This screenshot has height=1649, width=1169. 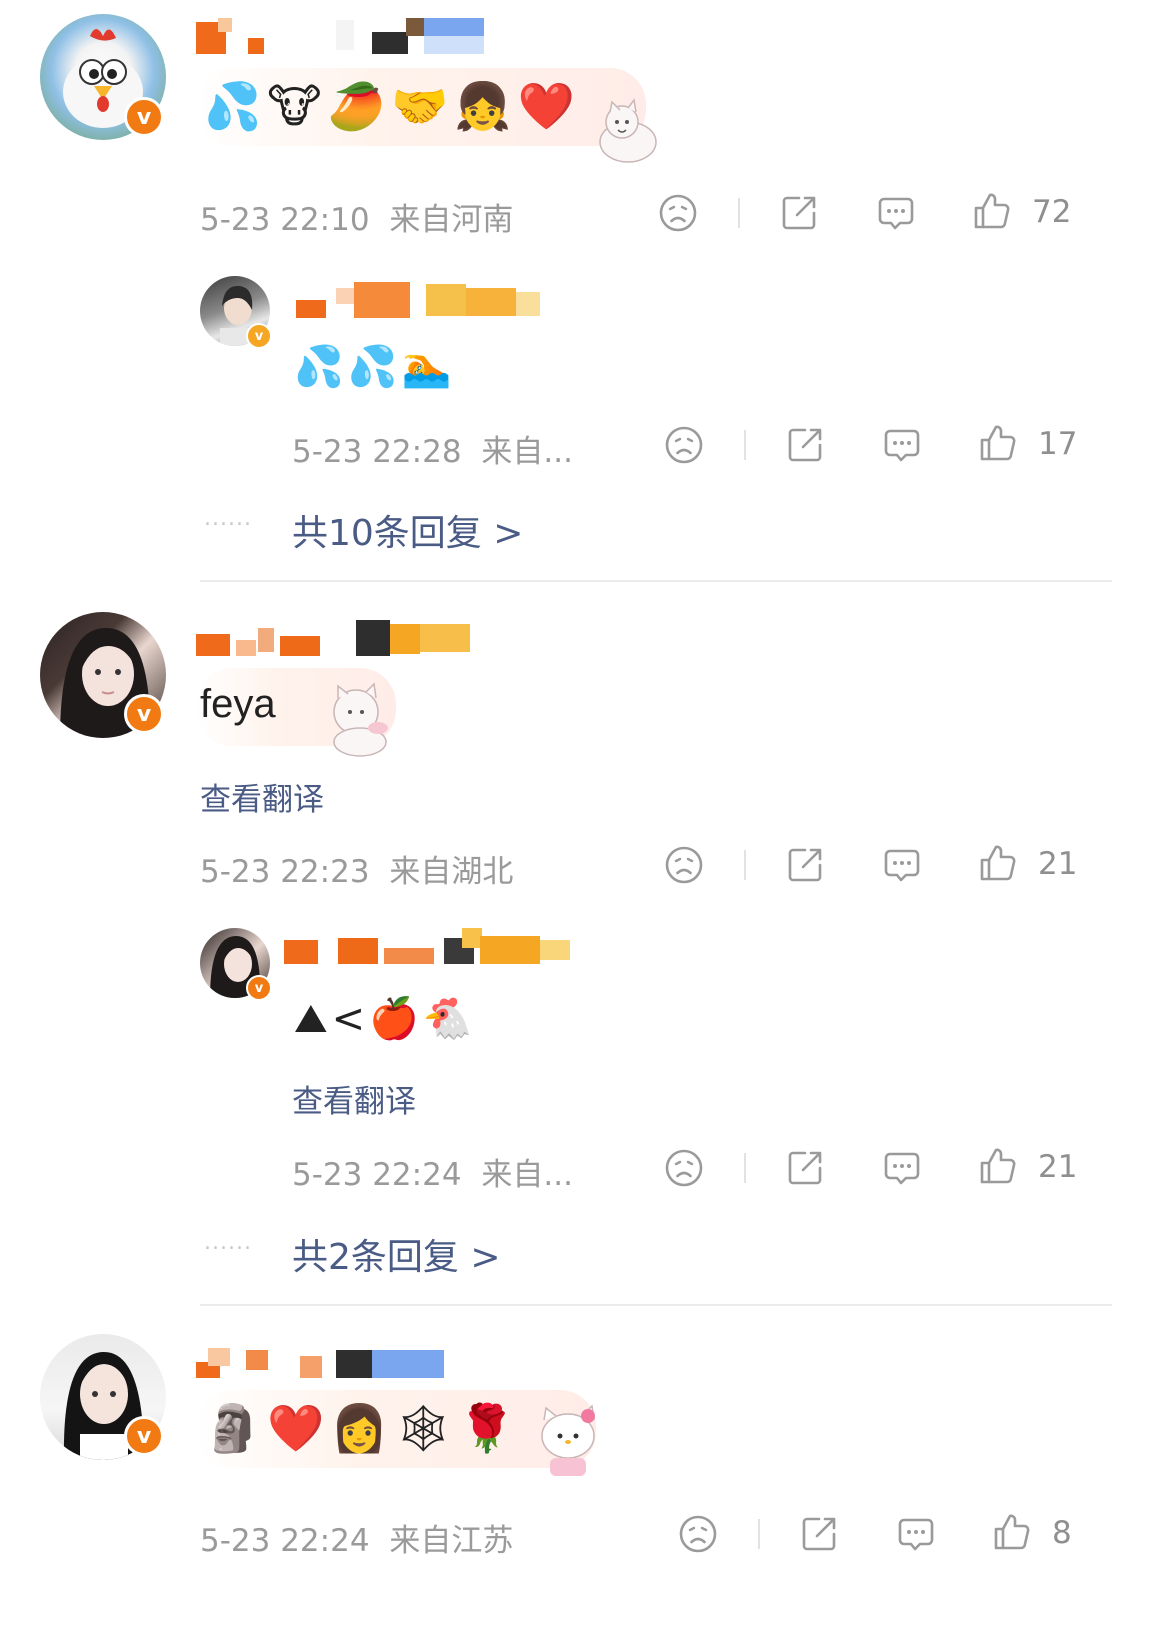 I want to click on comment-timestamp: 5-23 22:24 来自江苏, so click(x=356, y=1537).